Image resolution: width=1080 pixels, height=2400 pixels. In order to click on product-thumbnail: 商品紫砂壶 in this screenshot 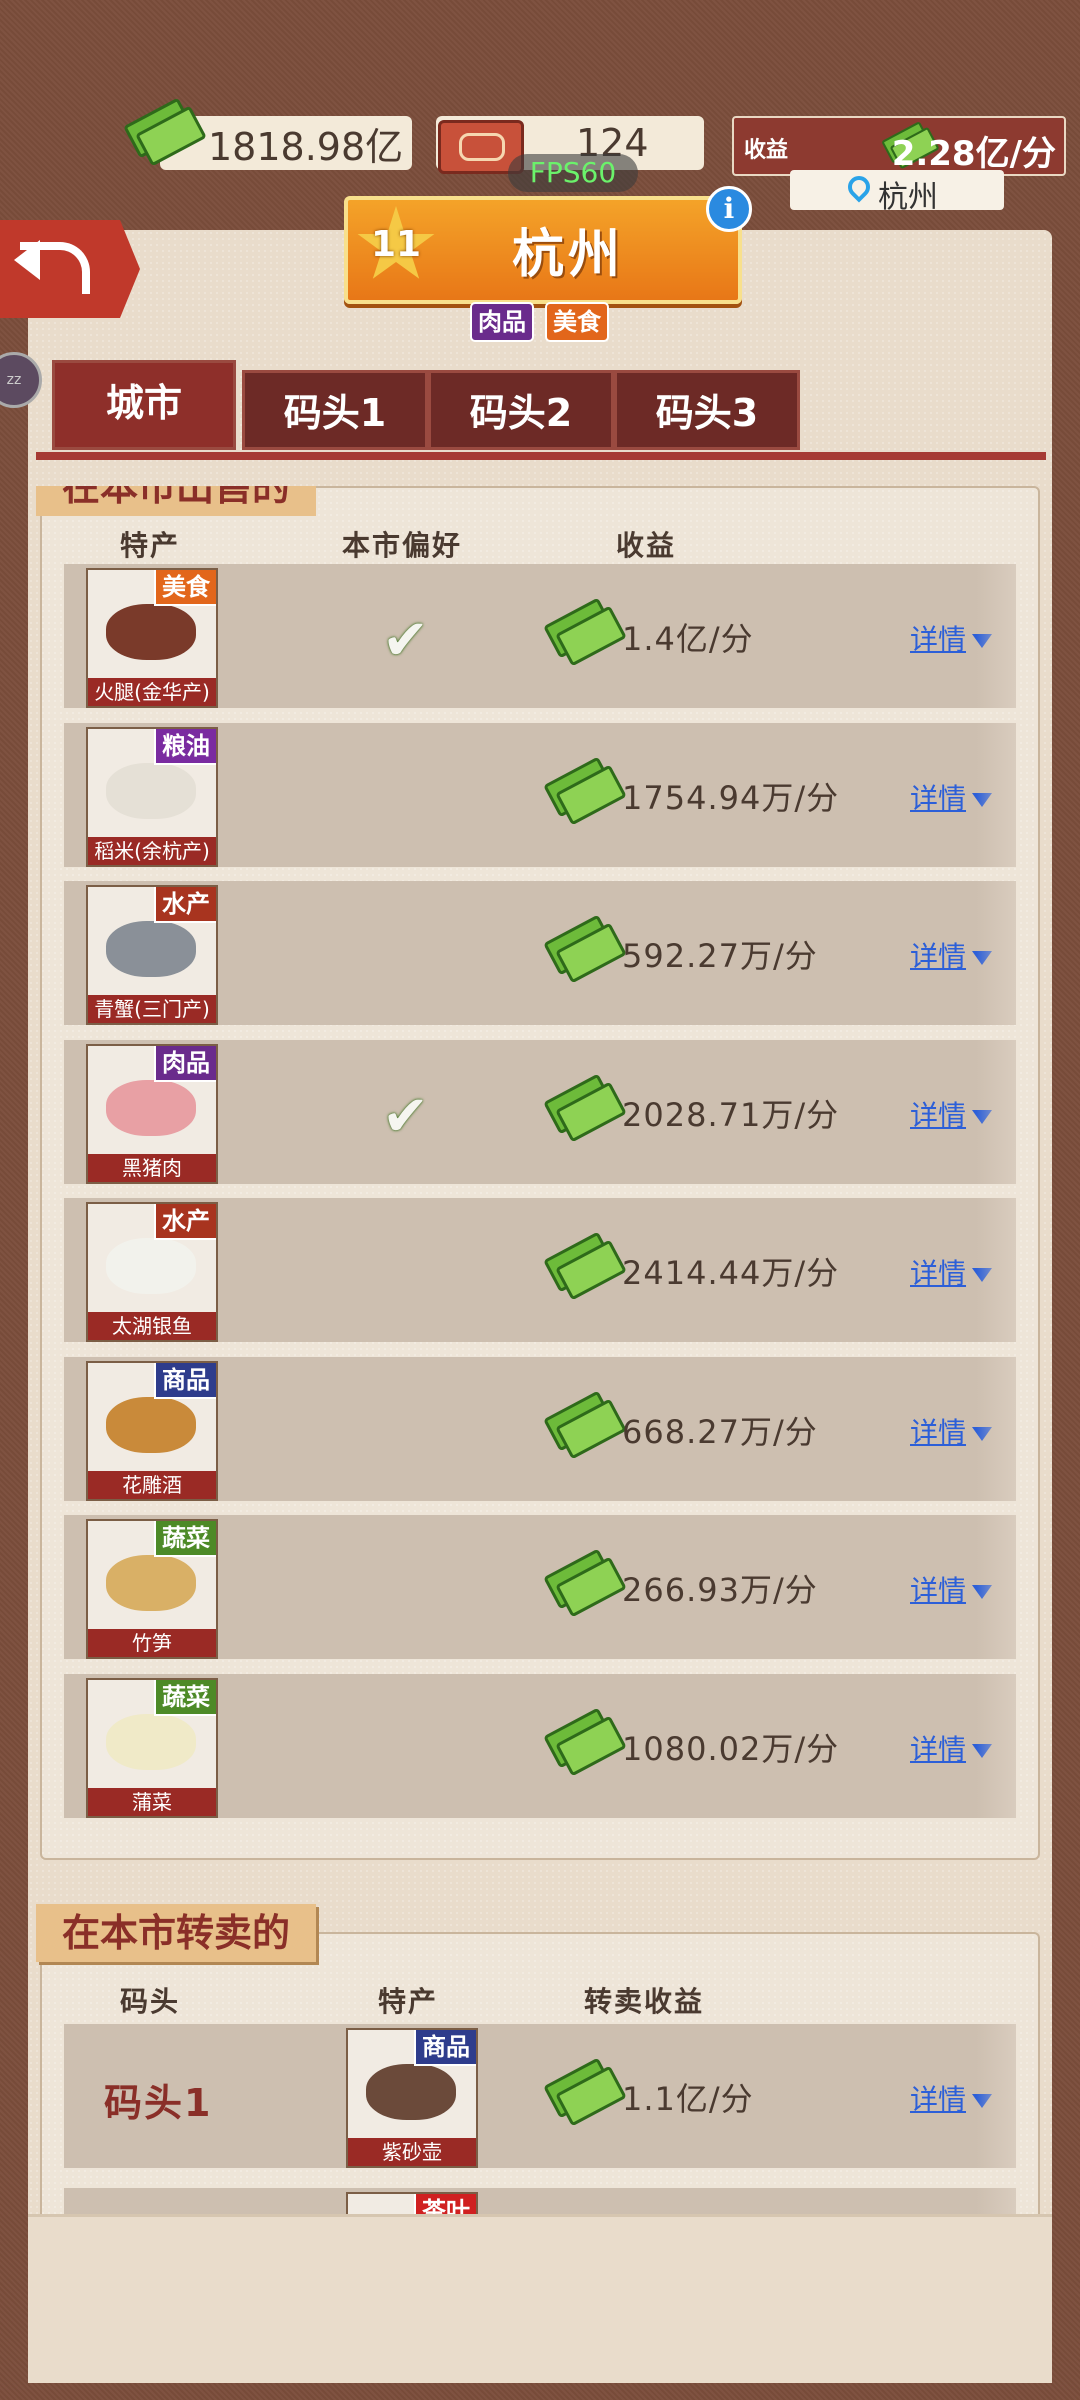, I will do `click(412, 2098)`.